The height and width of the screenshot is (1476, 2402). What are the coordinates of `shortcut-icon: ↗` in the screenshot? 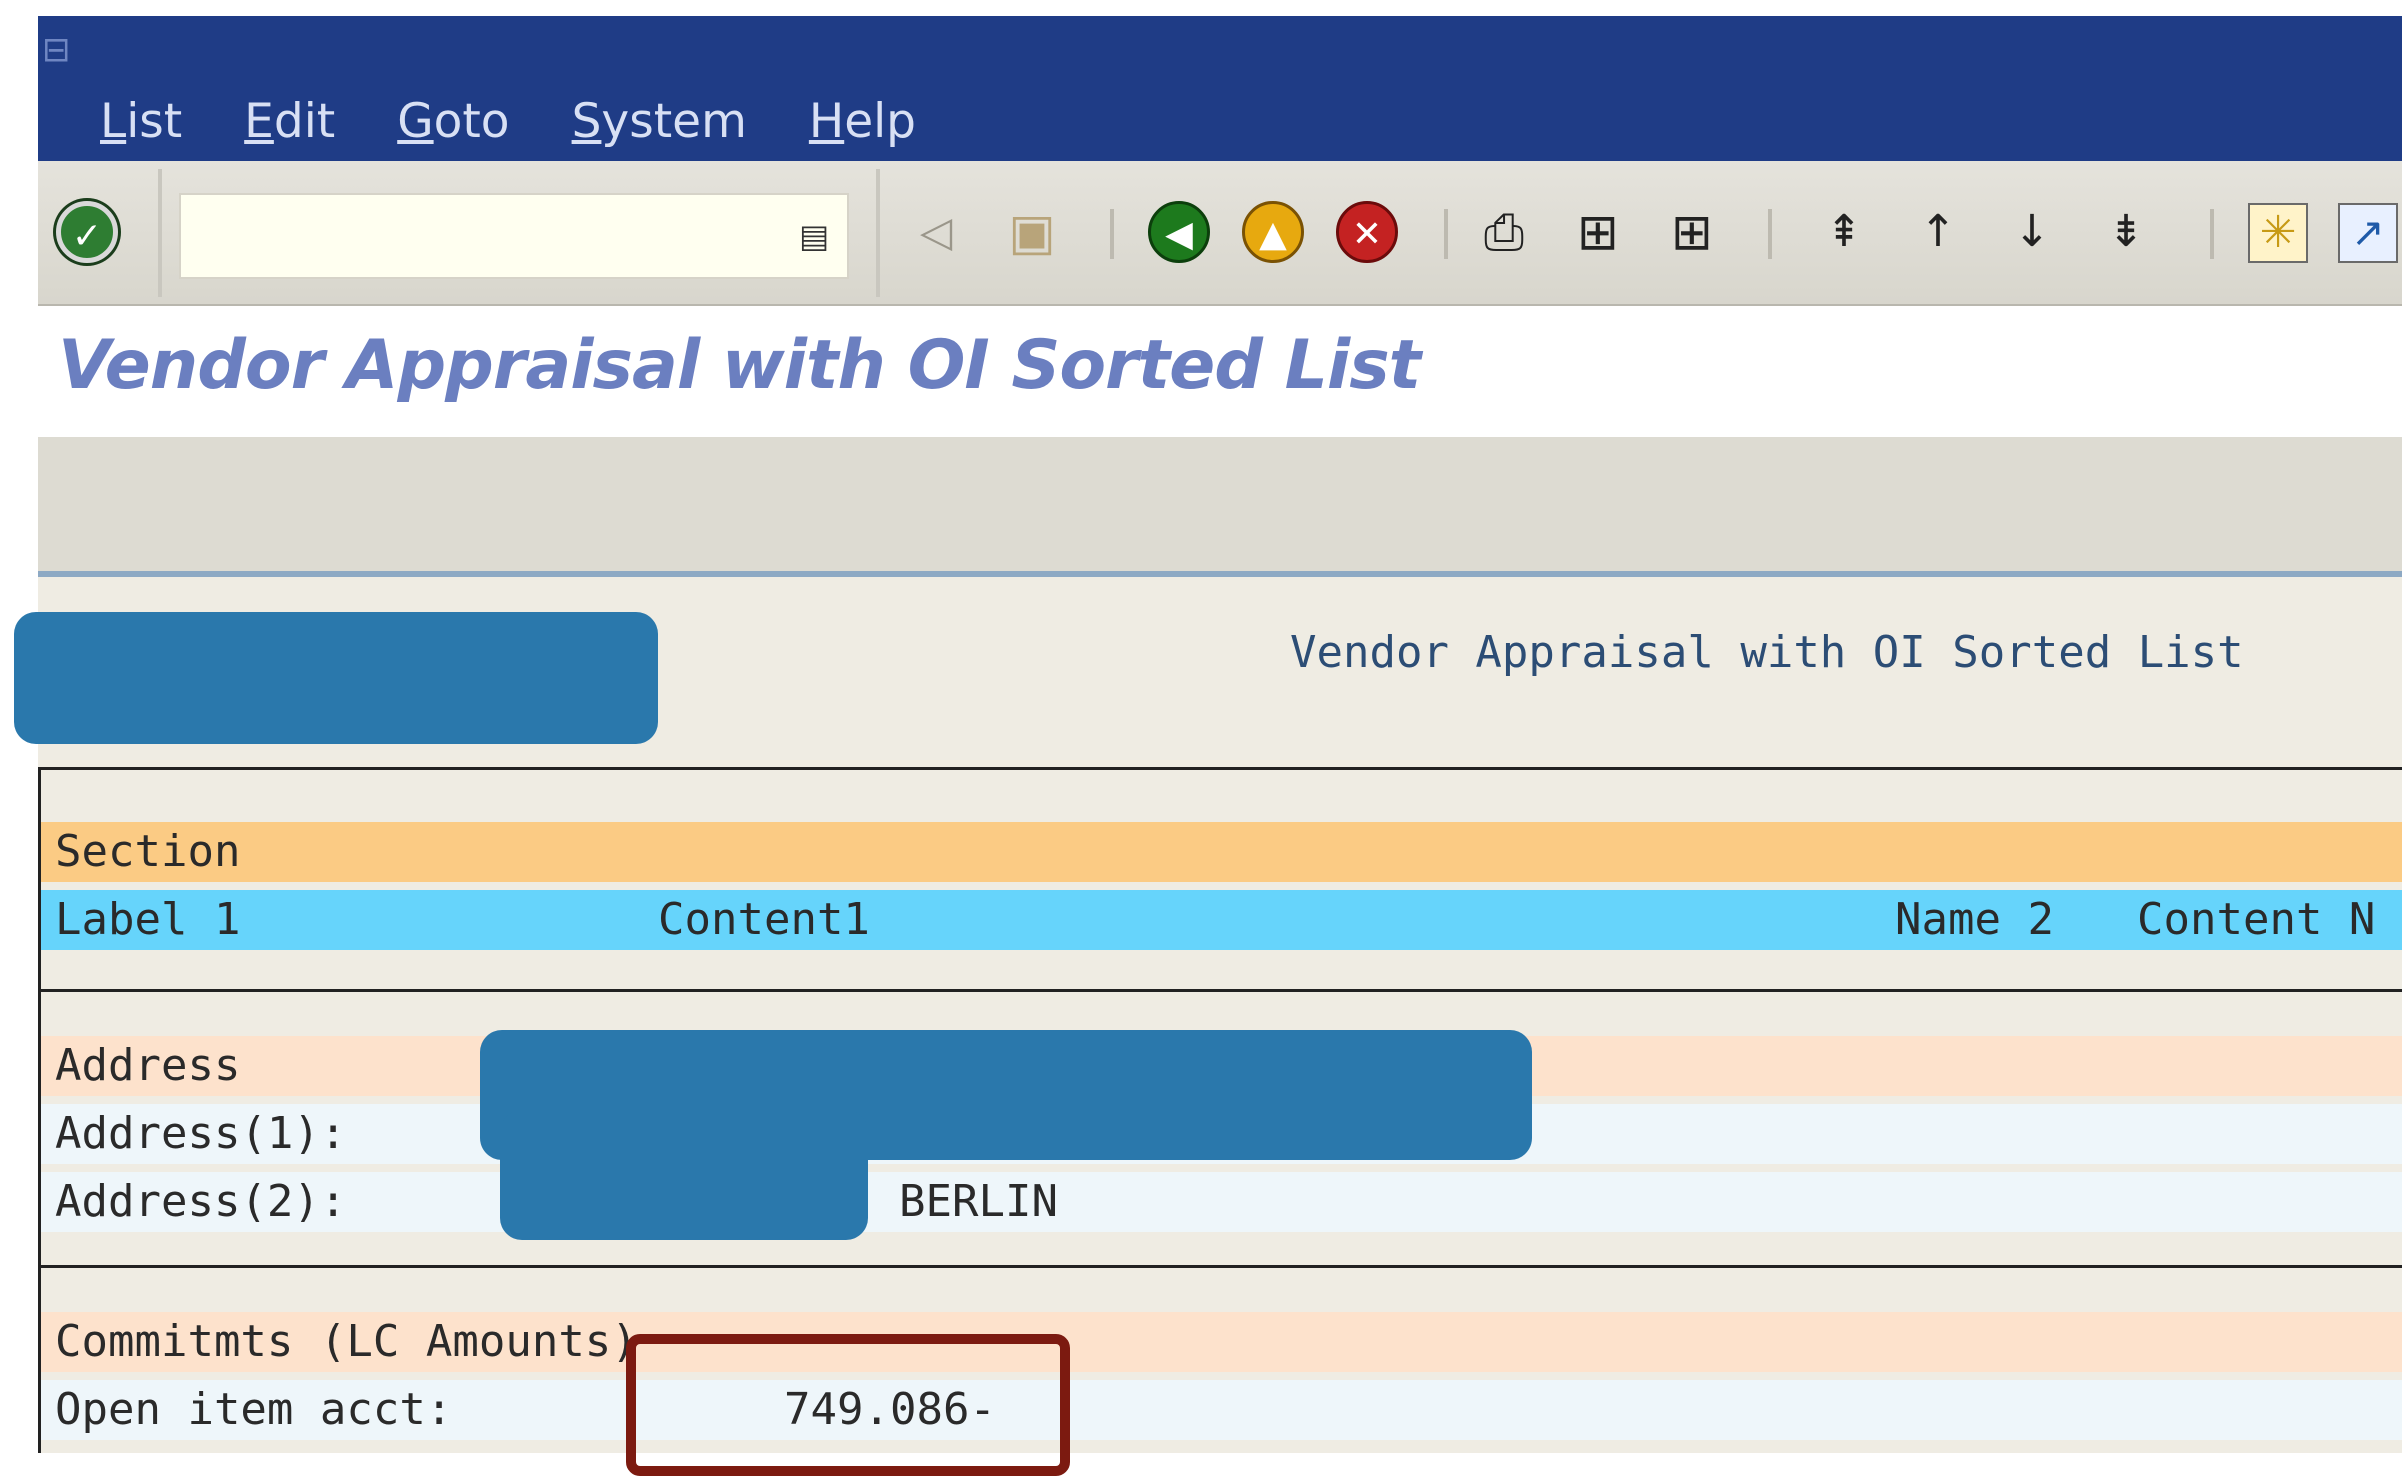 It's located at (2368, 233).